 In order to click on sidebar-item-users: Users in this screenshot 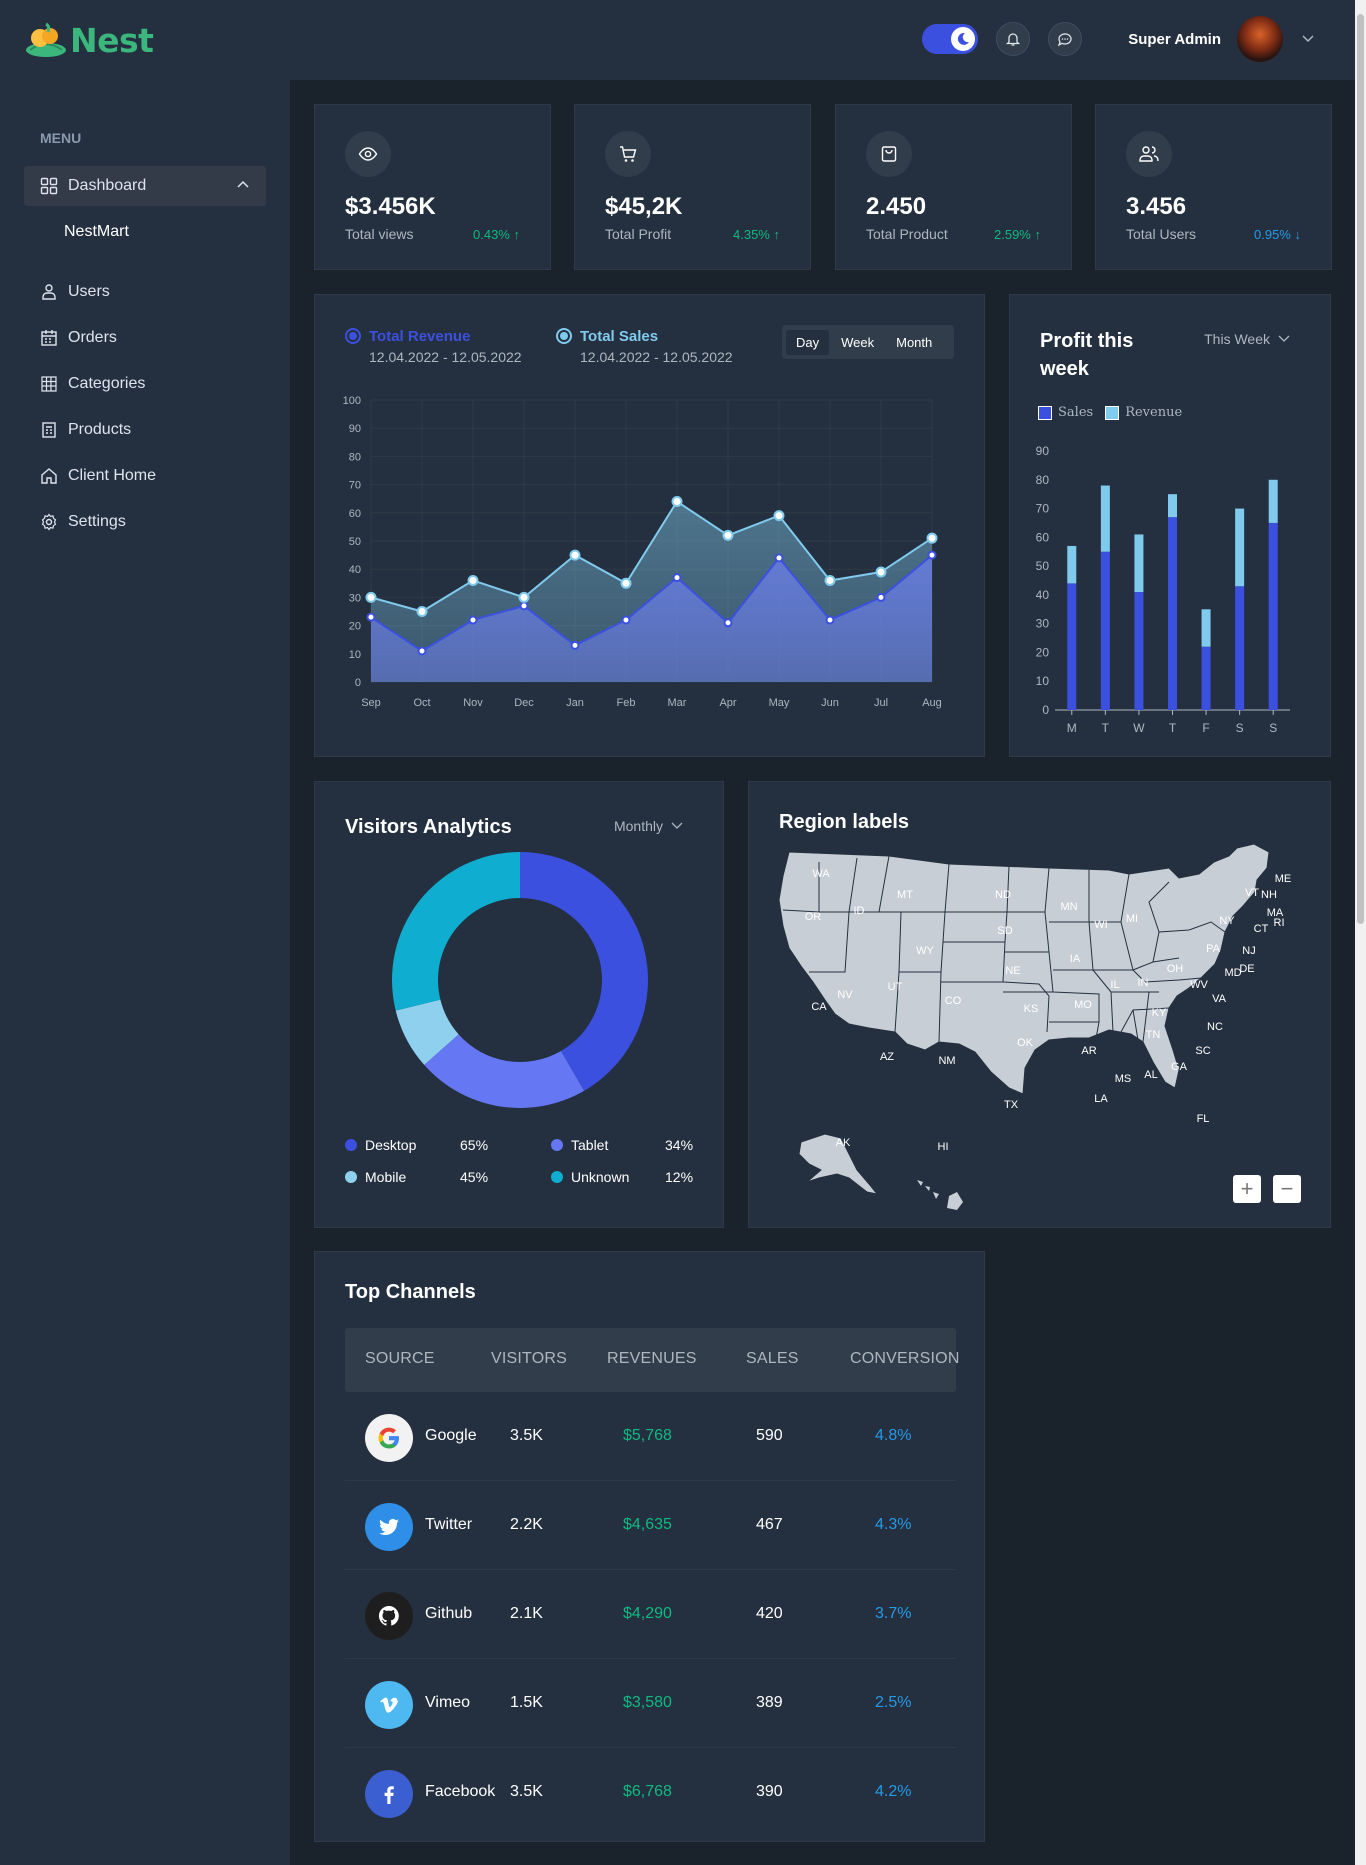, I will do `click(145, 292)`.